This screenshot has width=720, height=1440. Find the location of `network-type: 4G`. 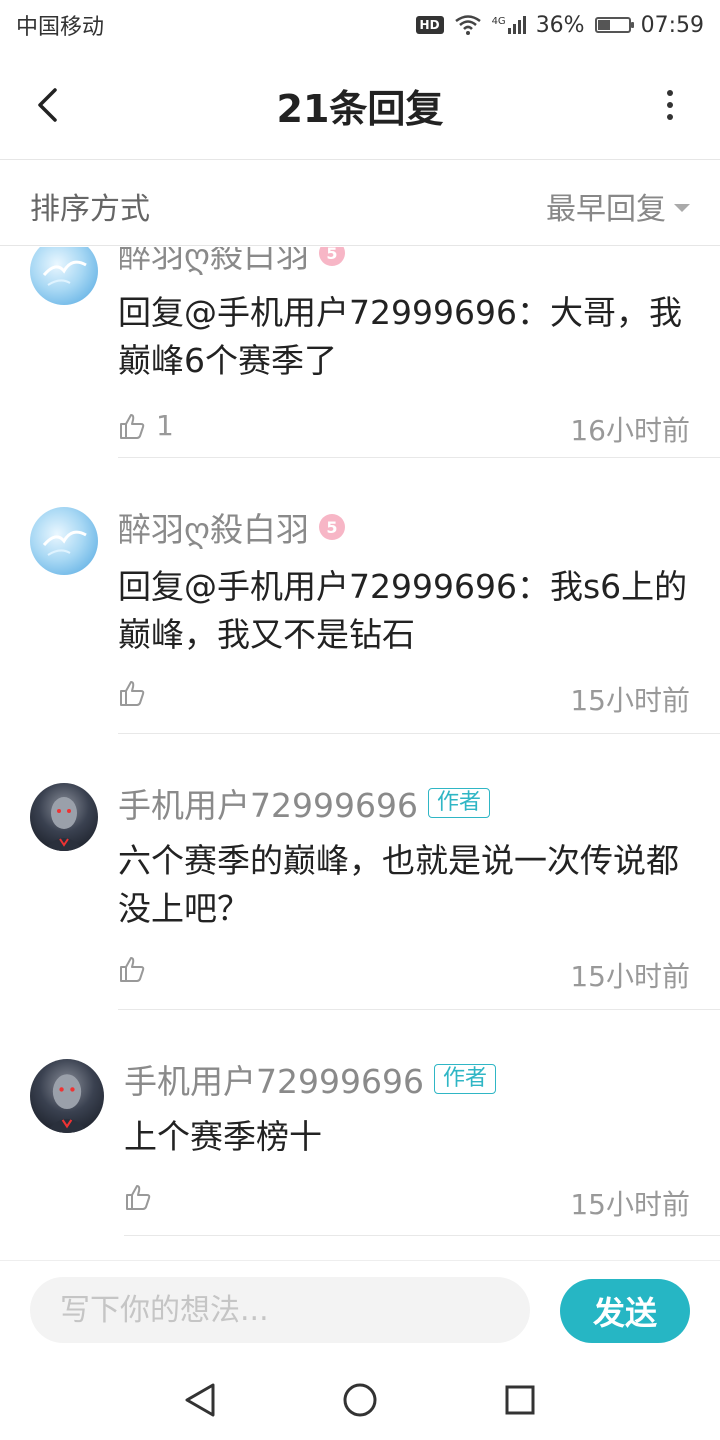

network-type: 4G is located at coordinates (498, 21).